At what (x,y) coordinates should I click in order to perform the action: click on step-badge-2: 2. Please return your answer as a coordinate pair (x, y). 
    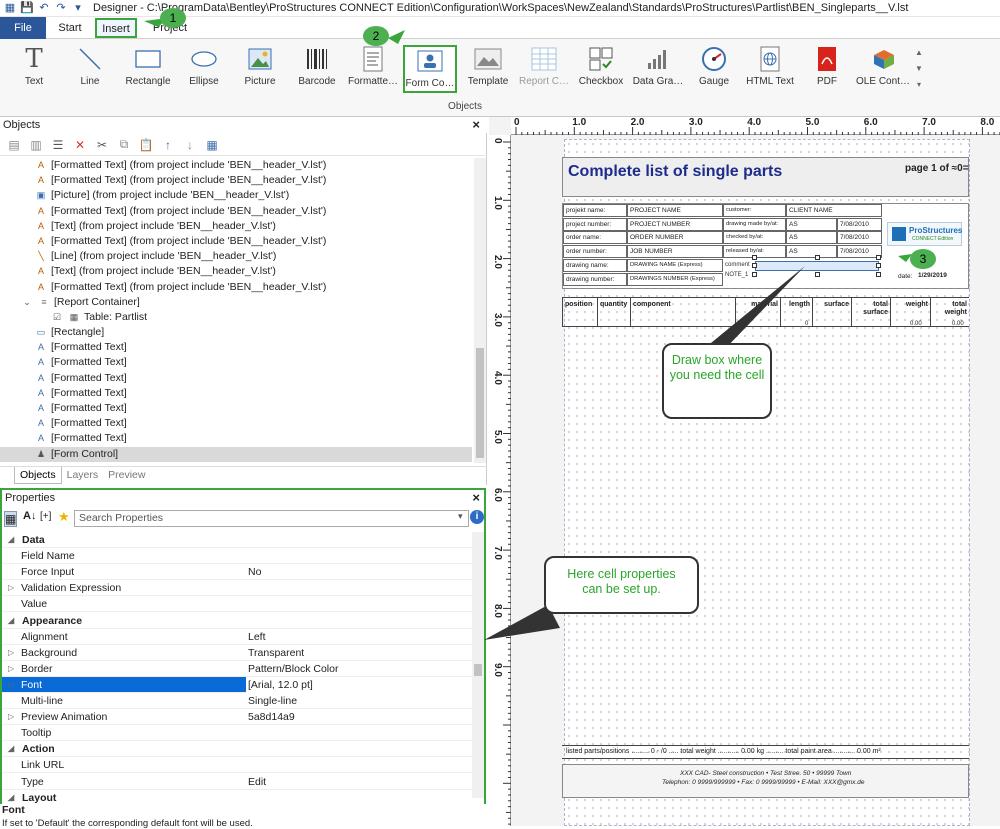
    Looking at the image, I should click on (376, 36).